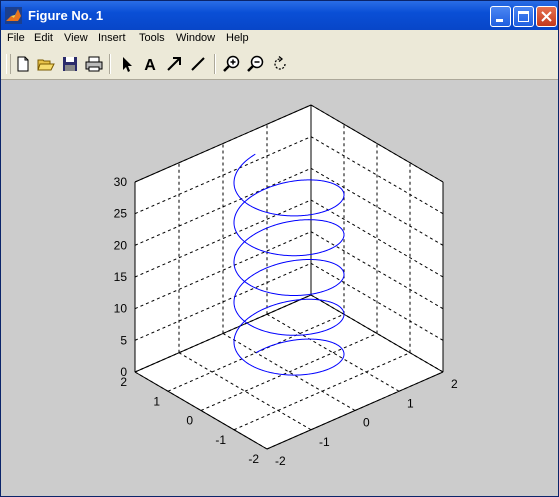  I want to click on menu-tools: Tools, so click(152, 38).